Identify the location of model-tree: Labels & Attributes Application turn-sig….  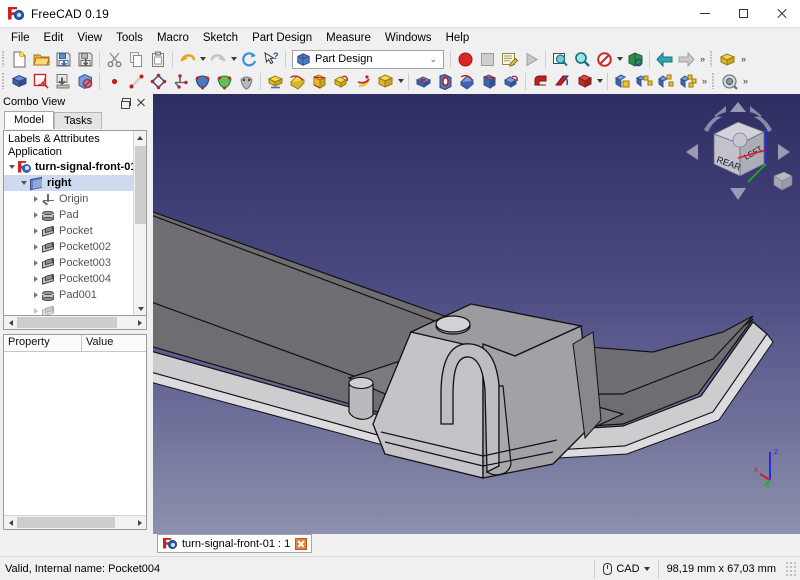
(75, 223).